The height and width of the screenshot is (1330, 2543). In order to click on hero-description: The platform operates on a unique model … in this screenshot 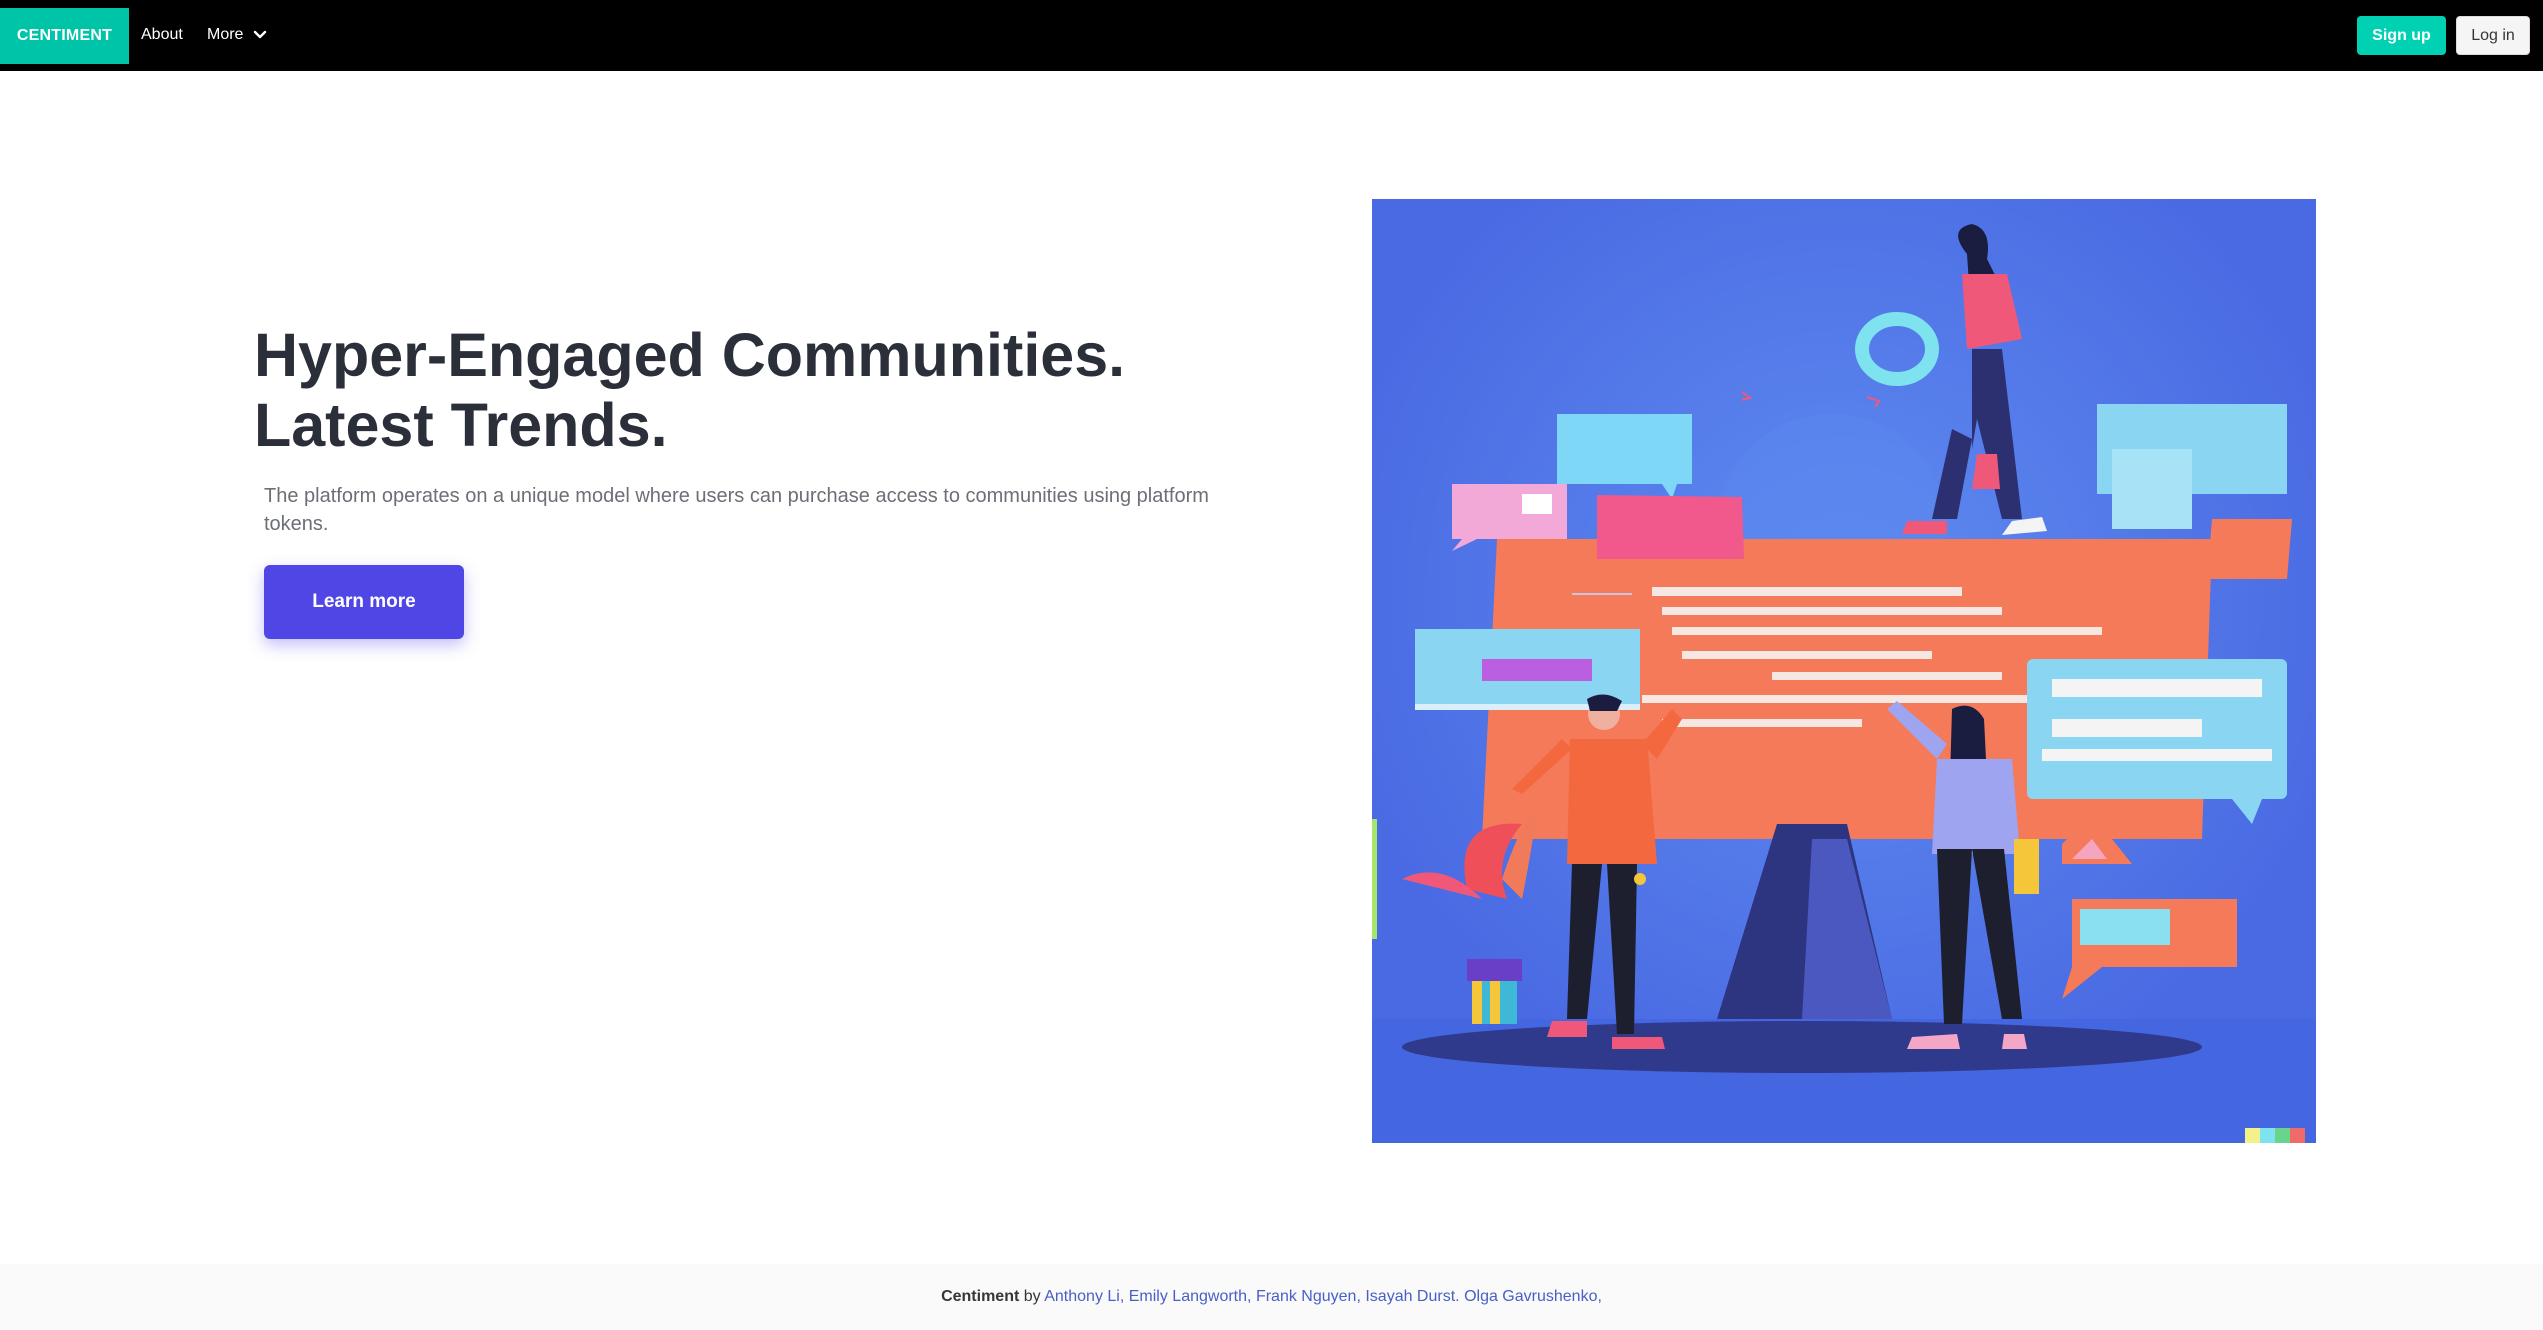, I will do `click(736, 510)`.